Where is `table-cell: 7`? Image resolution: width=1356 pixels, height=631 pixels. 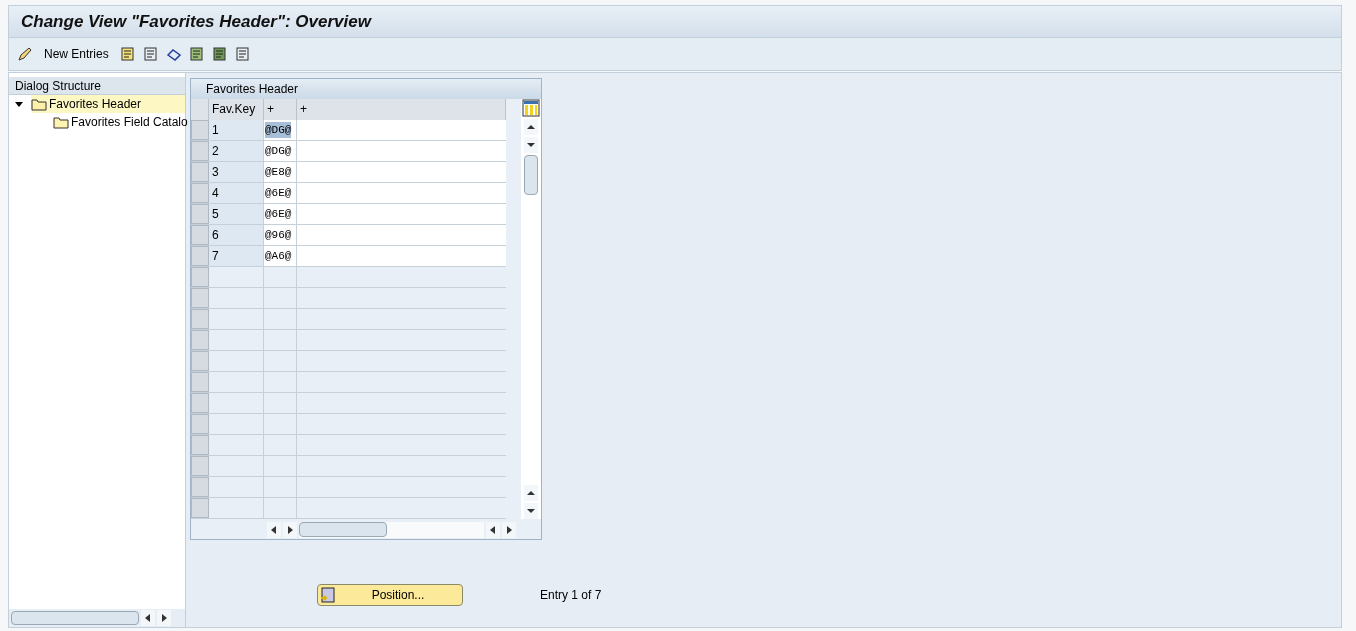
table-cell: 7 is located at coordinates (236, 255).